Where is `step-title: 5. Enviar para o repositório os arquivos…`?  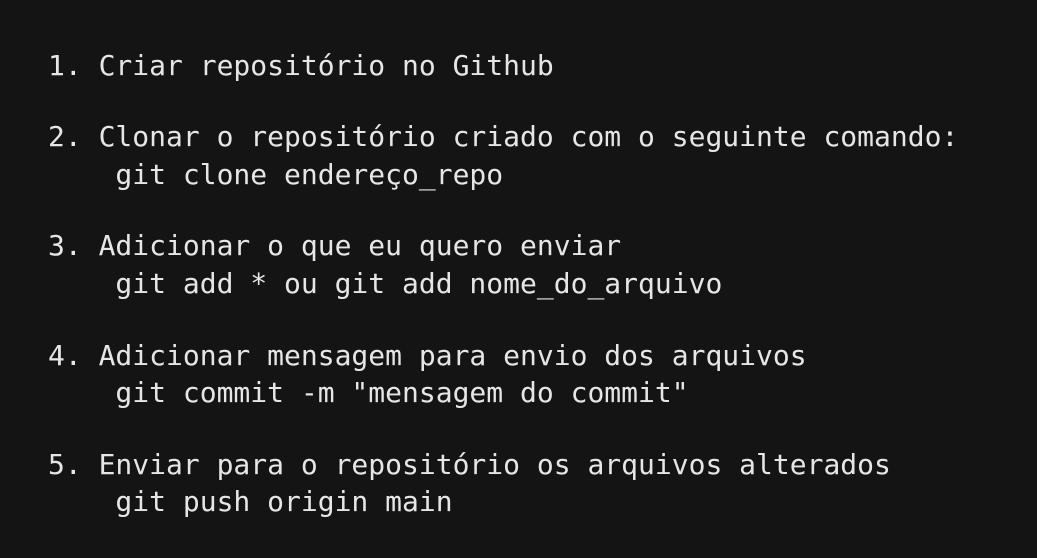 step-title: 5. Enviar para o repositório os arquivos… is located at coordinates (469, 464).